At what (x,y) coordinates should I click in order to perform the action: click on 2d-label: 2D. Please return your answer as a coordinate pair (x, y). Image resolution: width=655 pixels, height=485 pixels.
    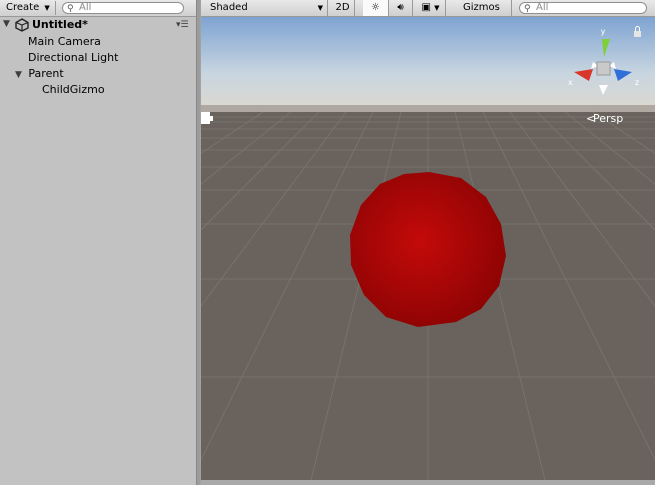
    Looking at the image, I should click on (342, 7).